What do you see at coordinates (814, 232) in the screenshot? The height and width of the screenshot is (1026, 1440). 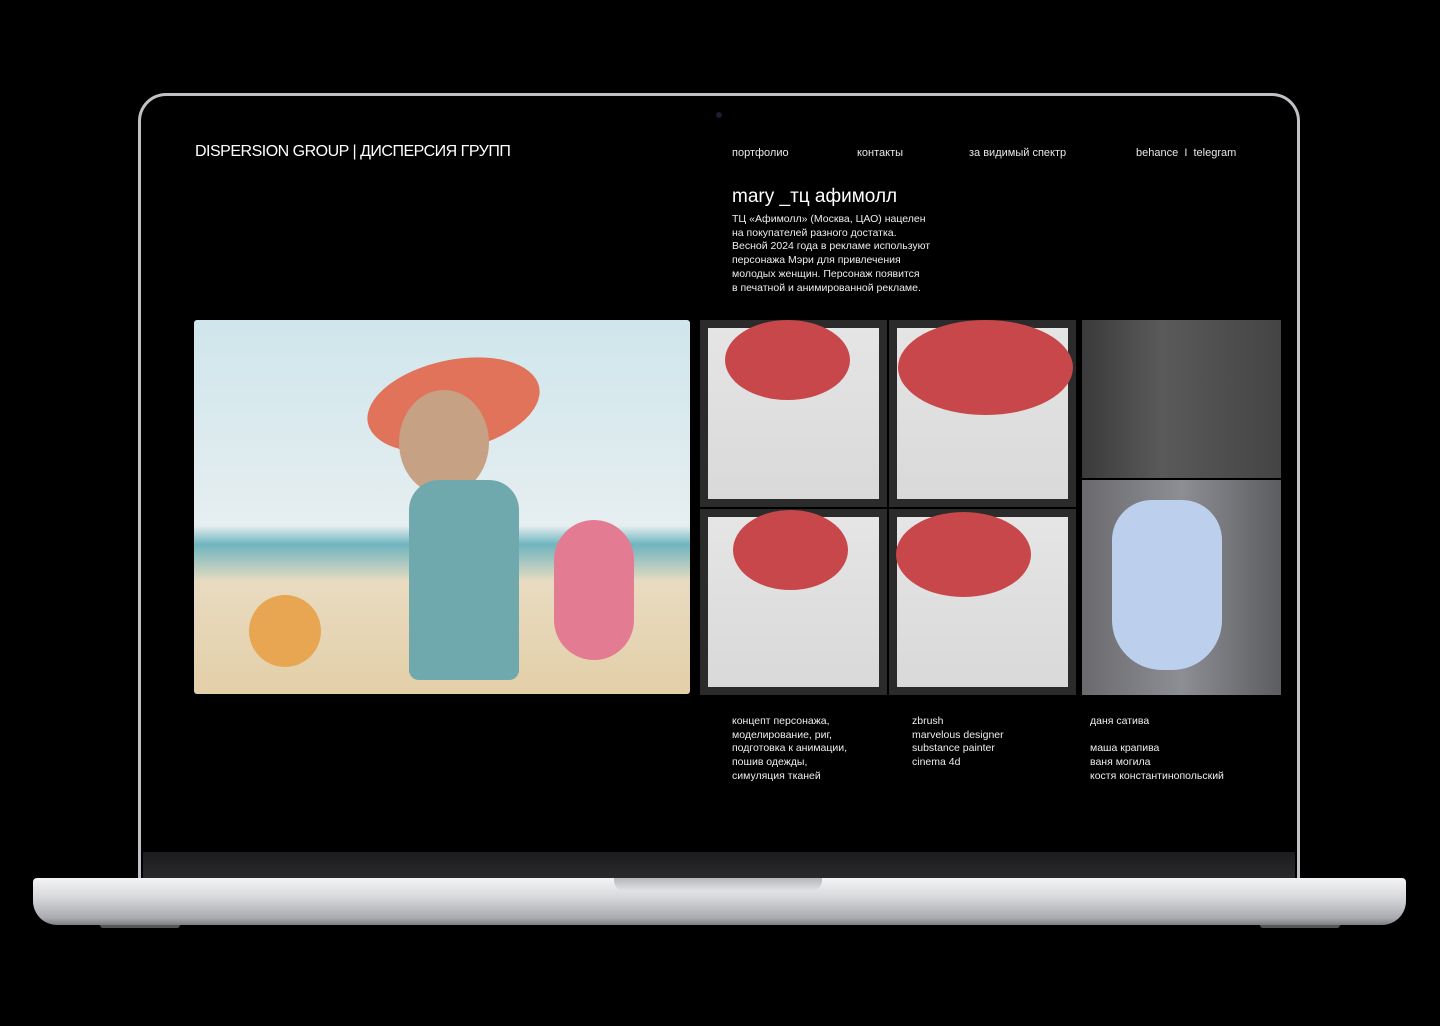 I see `desc-line: на покупателей разного достатка.` at bounding box center [814, 232].